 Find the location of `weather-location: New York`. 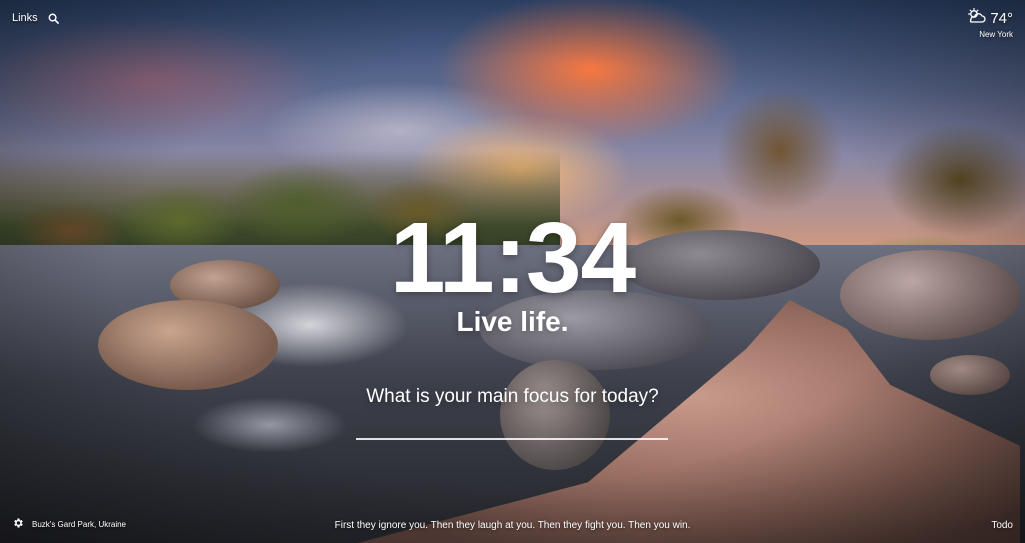

weather-location: New York is located at coordinates (996, 34).